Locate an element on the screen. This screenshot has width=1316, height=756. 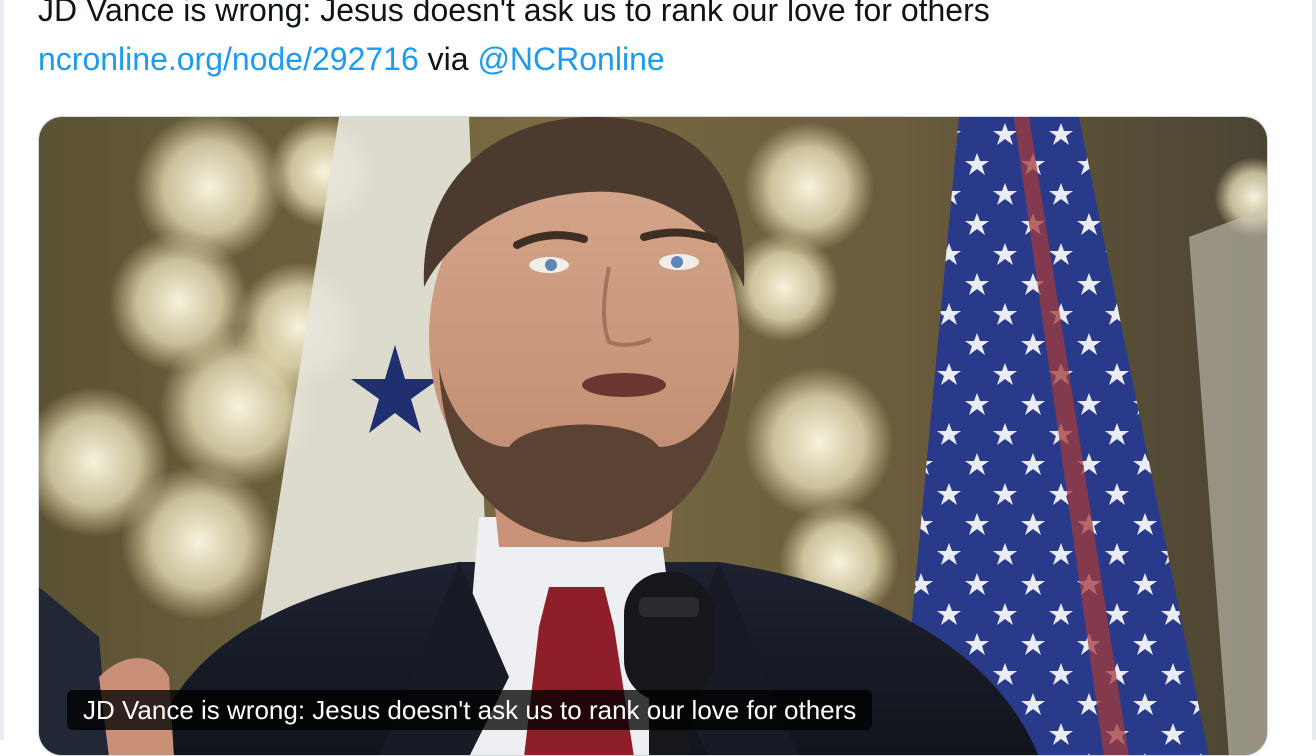
tweet-link-line: ncronline.org/node/292716 via @NCRonline is located at coordinates (514, 59).